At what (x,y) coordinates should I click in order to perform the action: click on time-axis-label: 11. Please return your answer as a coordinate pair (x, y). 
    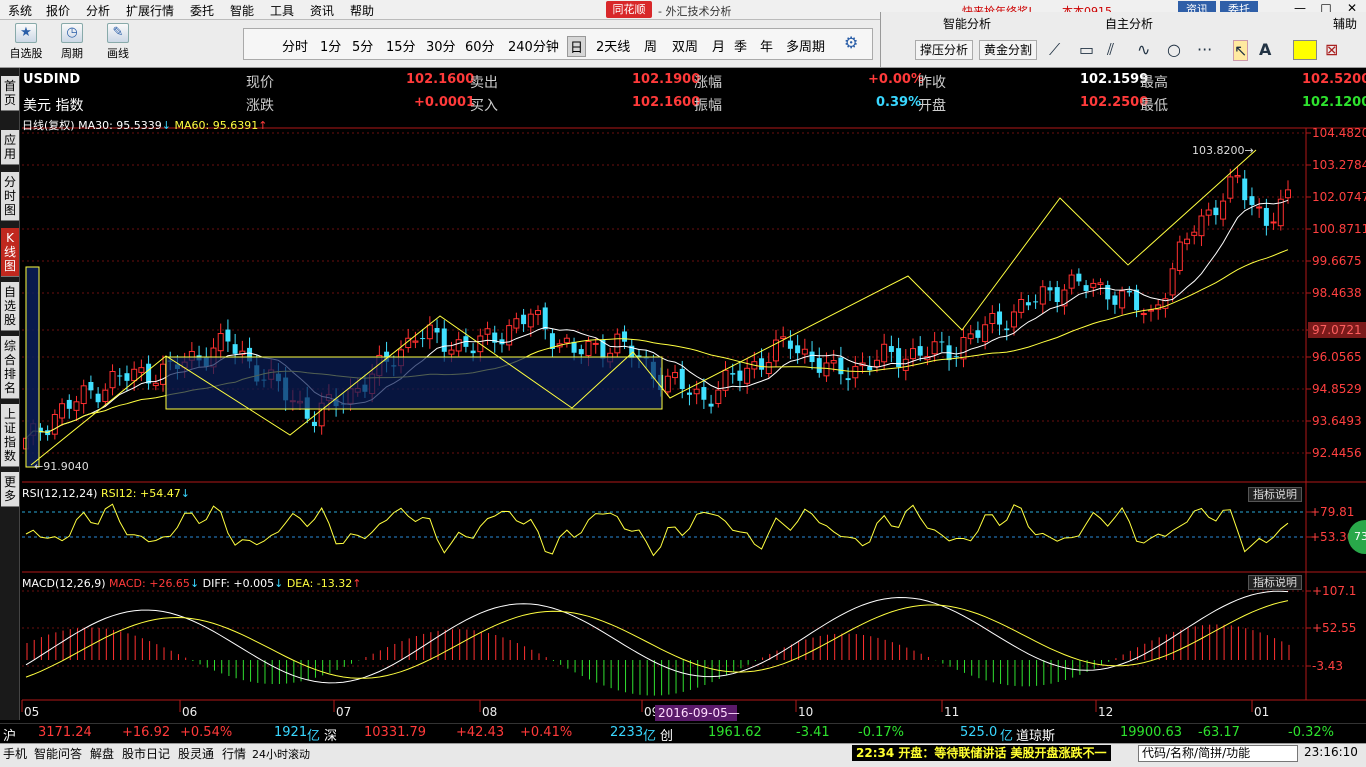
    Looking at the image, I should click on (951, 712).